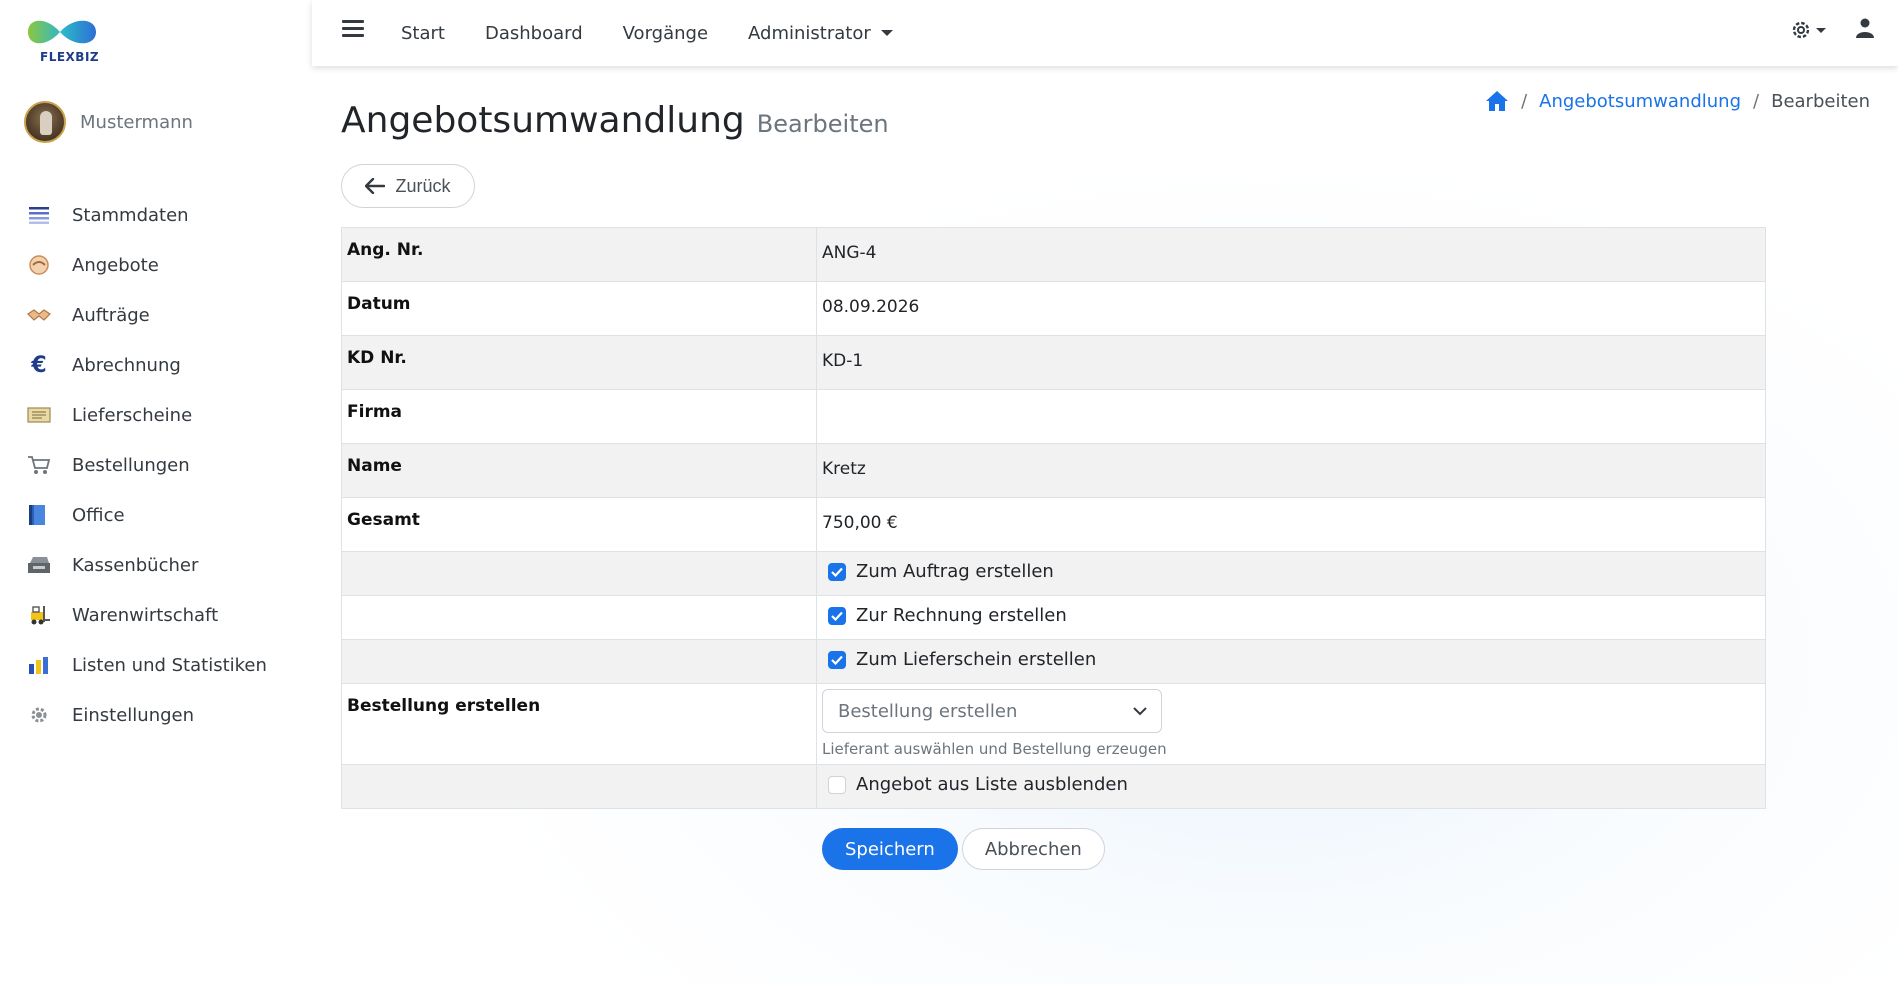 The width and height of the screenshot is (1898, 984). Describe the element at coordinates (353, 31) in the screenshot. I see `hamburger-menu-icon` at that location.